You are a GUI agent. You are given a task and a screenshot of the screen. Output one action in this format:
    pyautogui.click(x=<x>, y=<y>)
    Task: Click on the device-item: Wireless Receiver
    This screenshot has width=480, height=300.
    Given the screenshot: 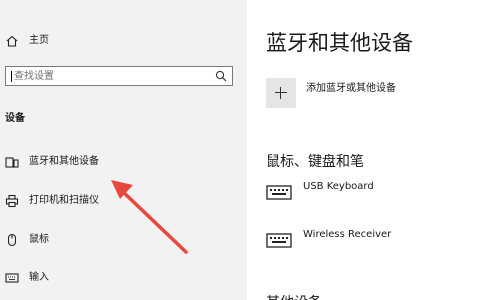 What is the action you would take?
    pyautogui.click(x=371, y=245)
    